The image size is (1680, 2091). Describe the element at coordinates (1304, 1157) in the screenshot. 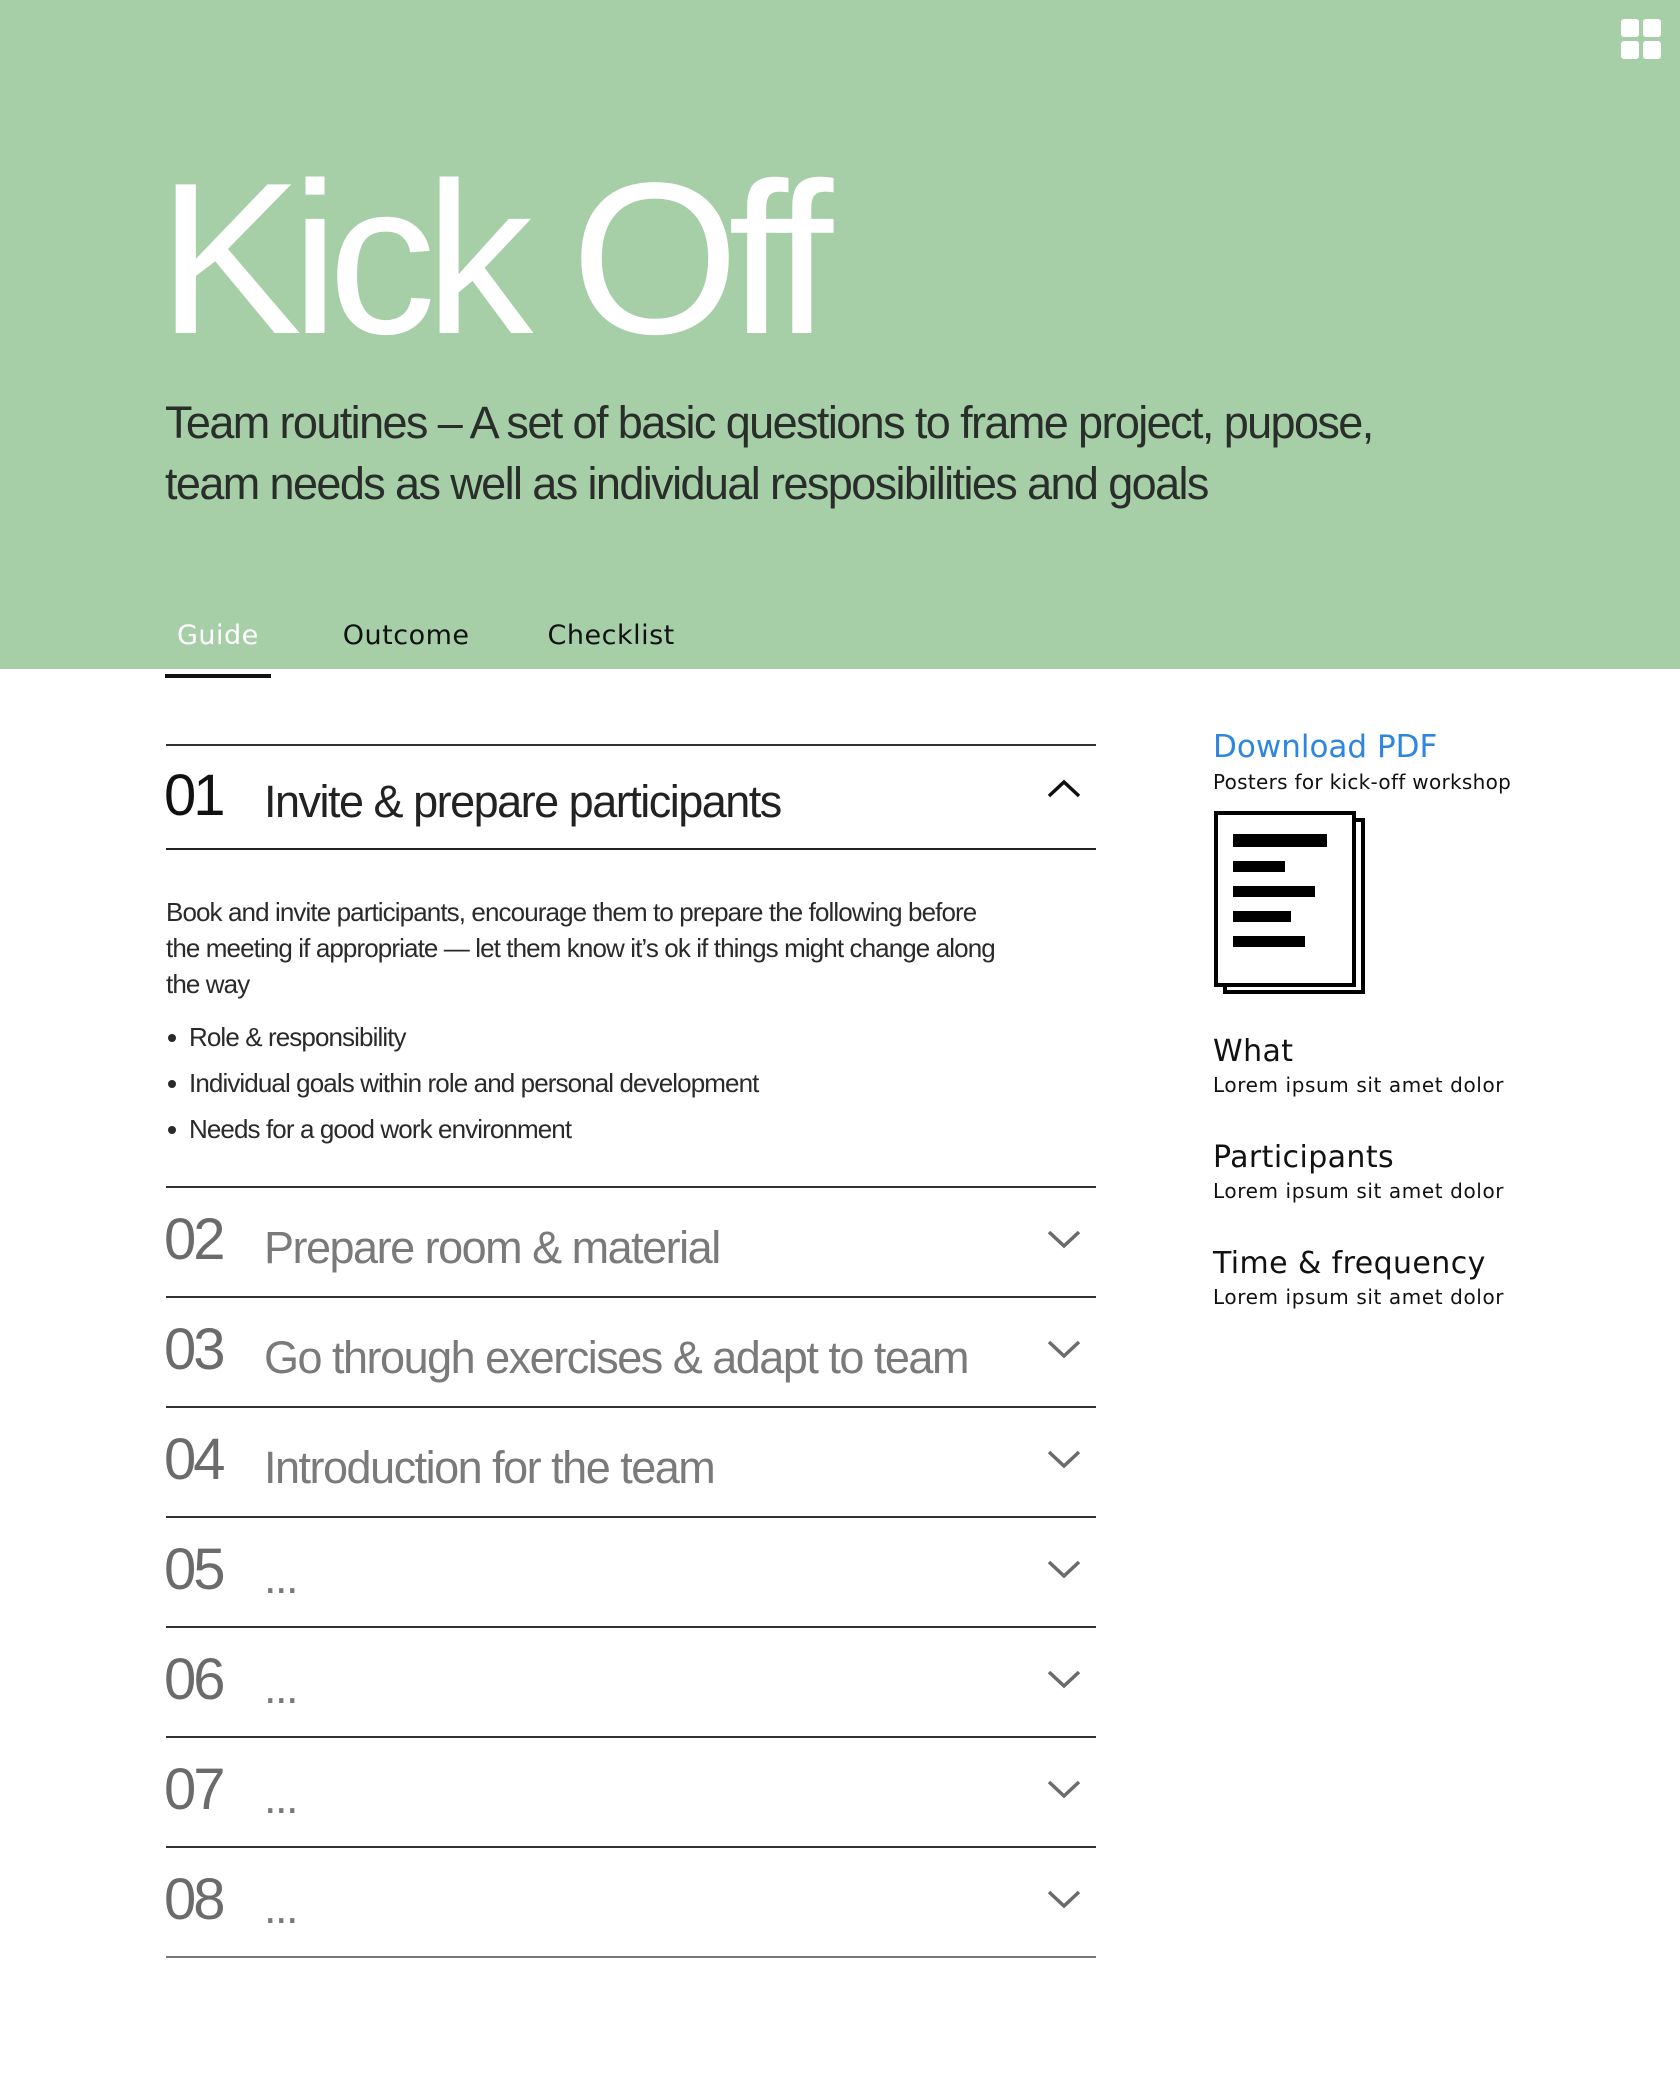

I see `meta-label: Participants` at that location.